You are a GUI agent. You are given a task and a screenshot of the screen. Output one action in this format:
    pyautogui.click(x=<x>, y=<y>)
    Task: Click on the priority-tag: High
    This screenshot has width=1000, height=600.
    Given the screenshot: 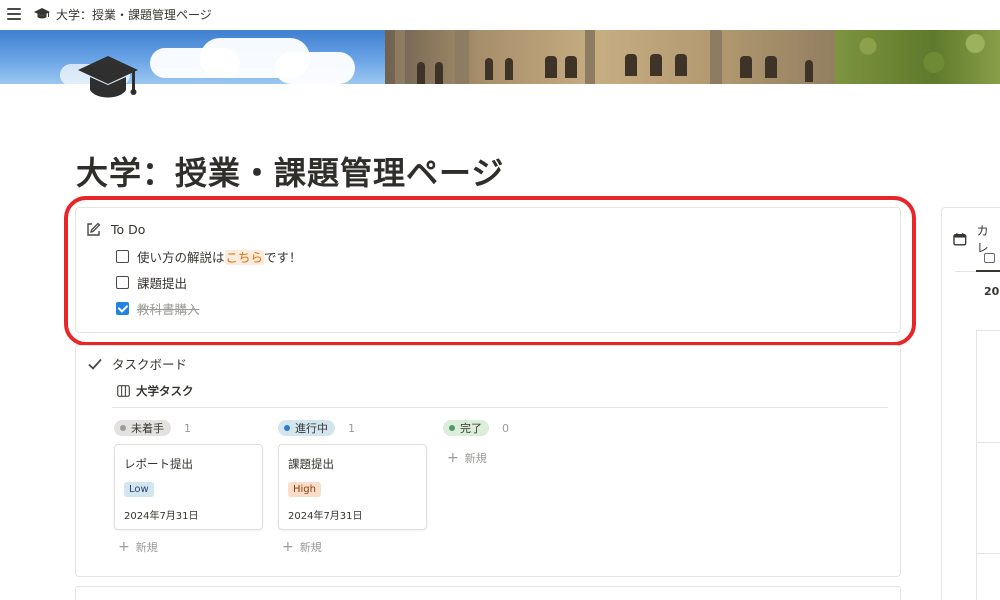 What is the action you would take?
    pyautogui.click(x=304, y=489)
    